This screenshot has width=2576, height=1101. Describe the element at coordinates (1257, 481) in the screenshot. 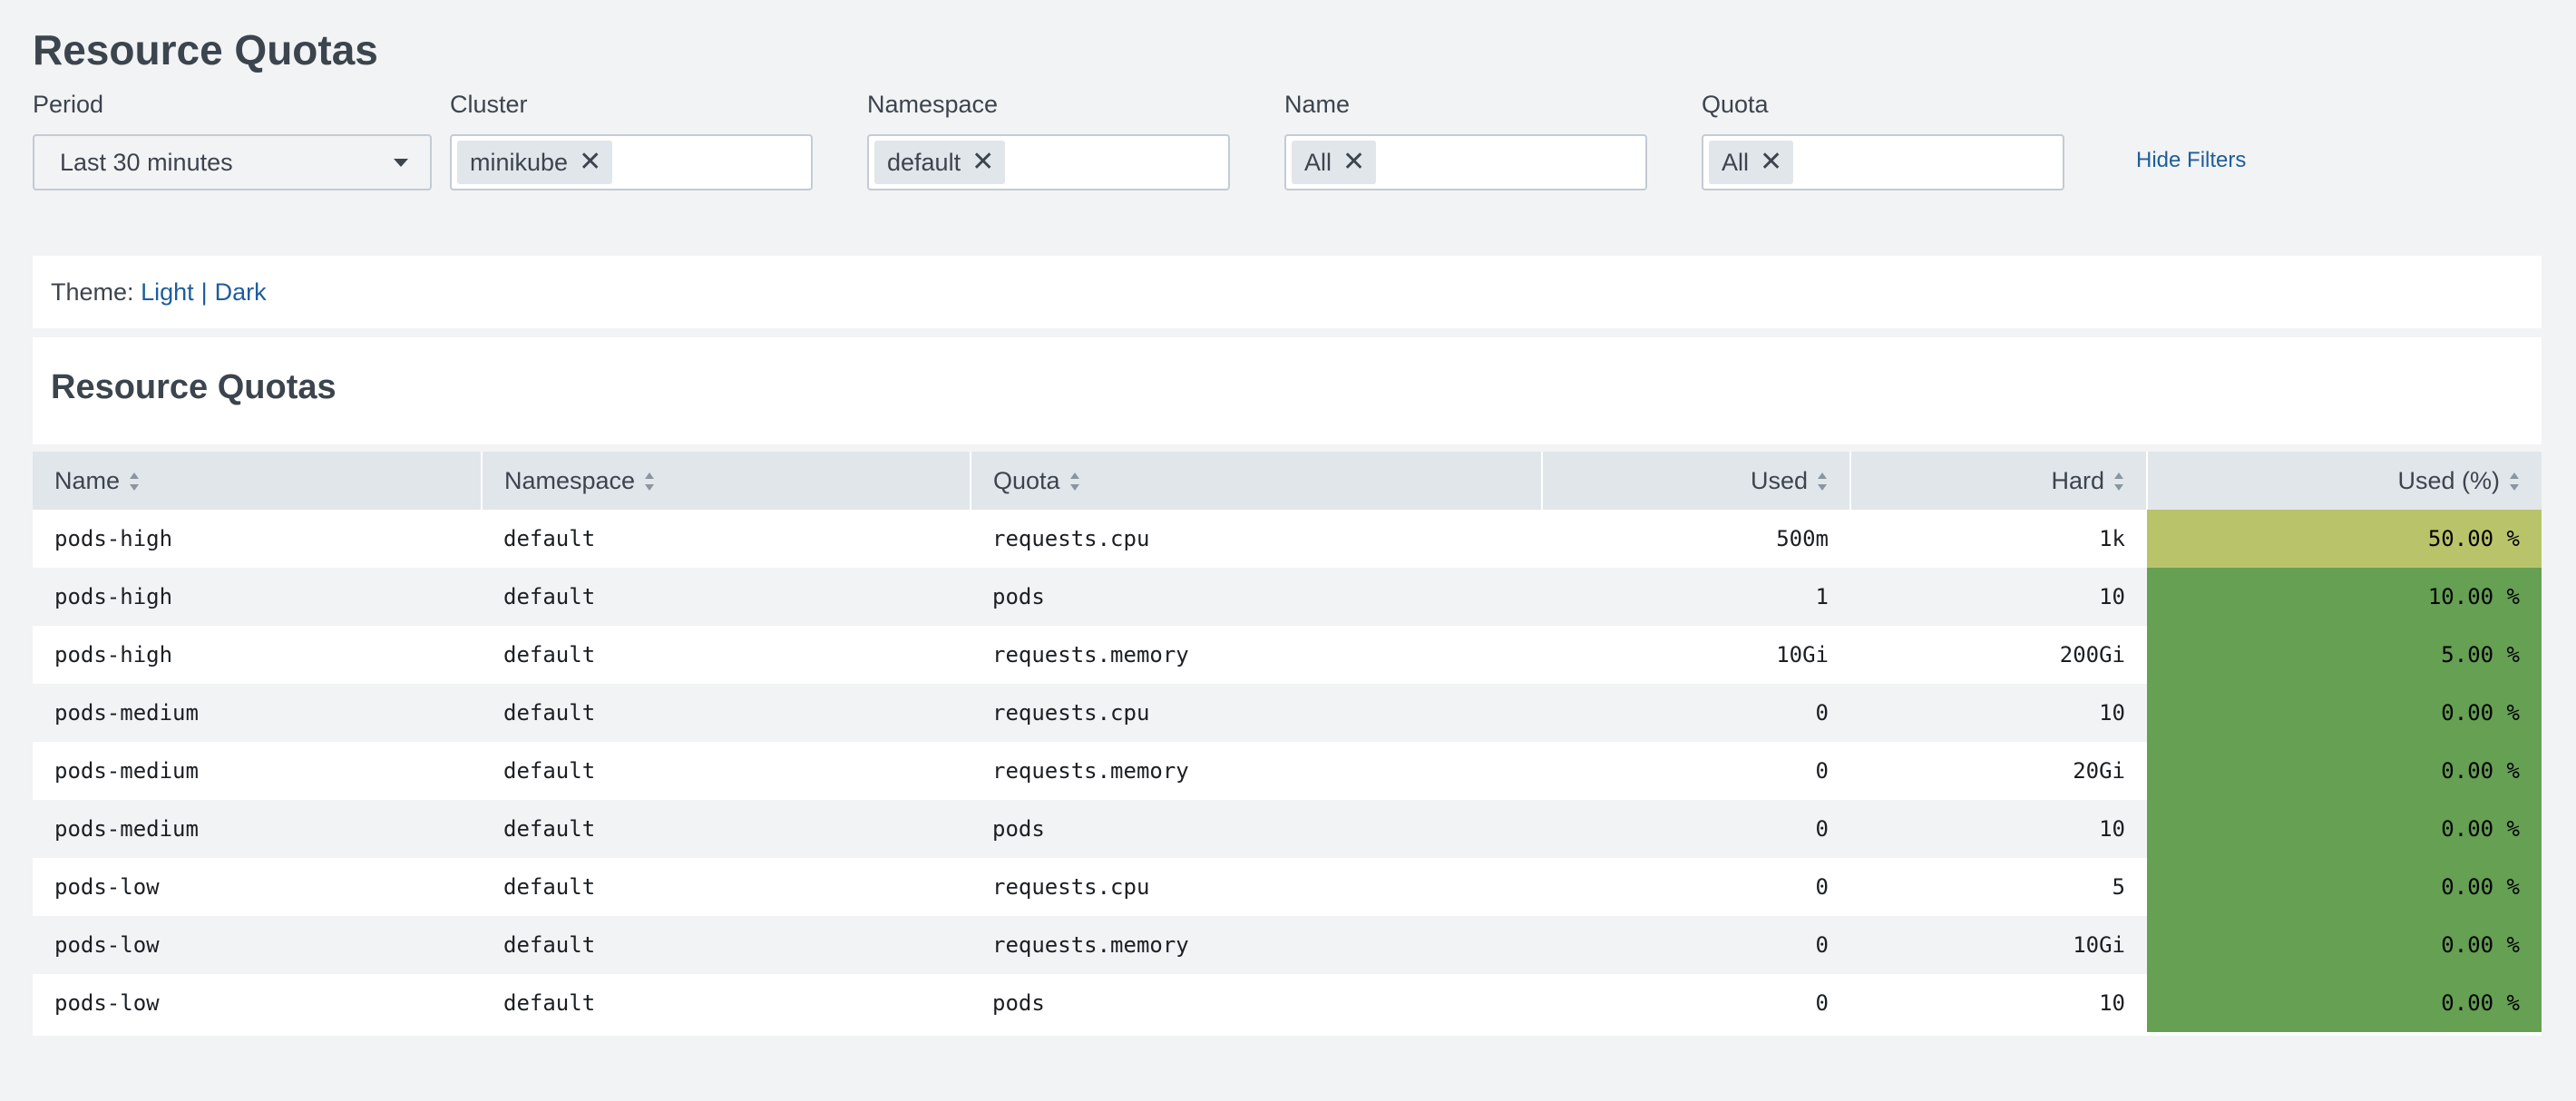

I see `column-header-quota: Quota` at that location.